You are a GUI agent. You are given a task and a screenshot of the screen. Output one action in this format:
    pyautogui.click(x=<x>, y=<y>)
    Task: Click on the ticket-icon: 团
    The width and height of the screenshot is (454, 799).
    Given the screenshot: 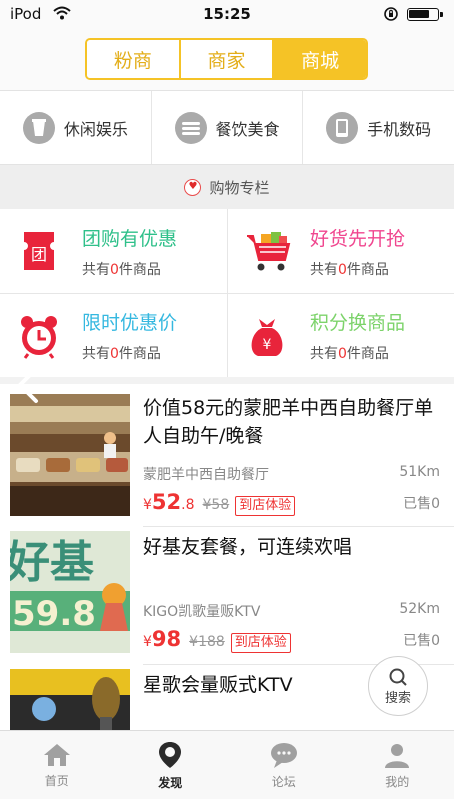 What is the action you would take?
    pyautogui.click(x=39, y=251)
    